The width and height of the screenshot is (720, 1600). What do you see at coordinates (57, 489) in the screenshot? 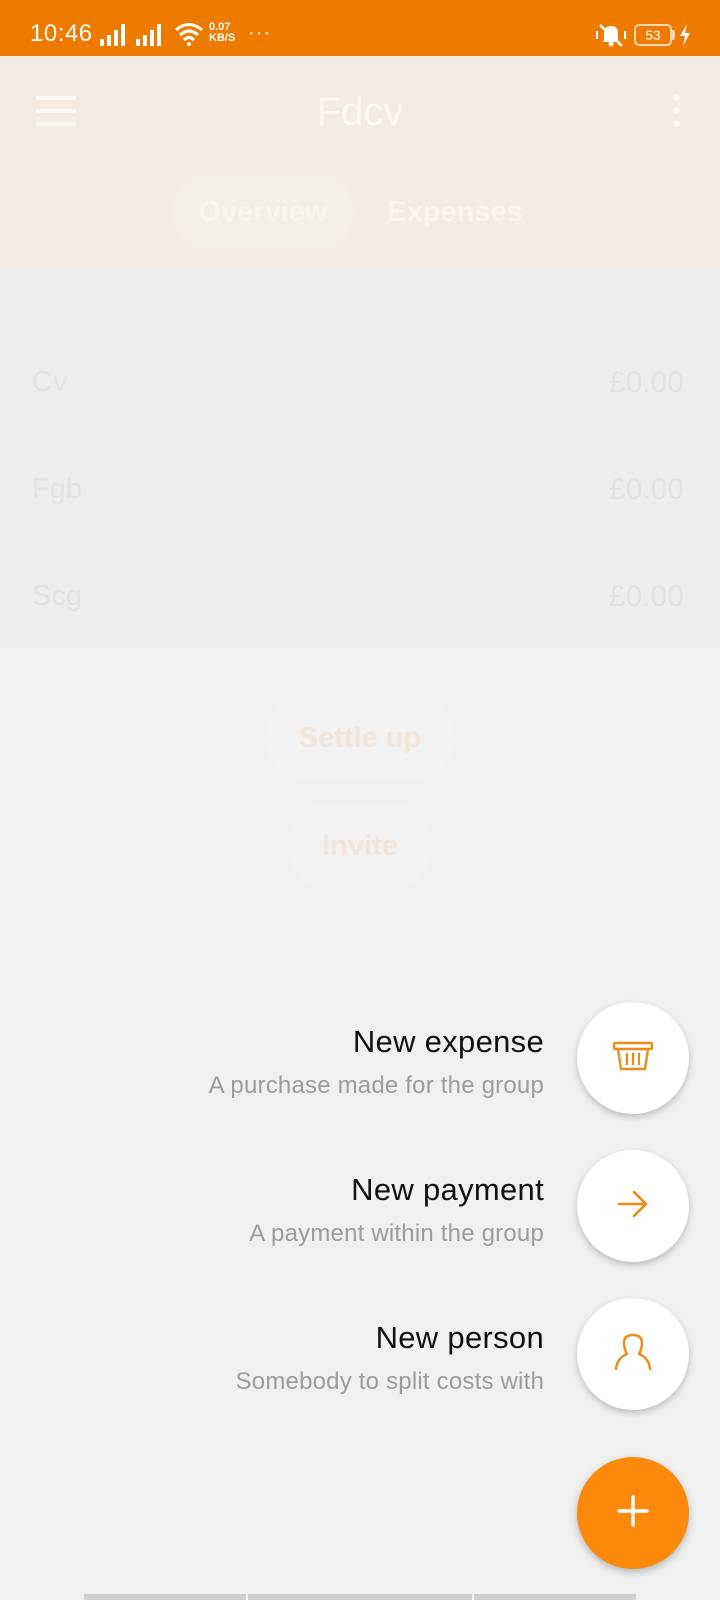
I see `person-name: Fgb` at bounding box center [57, 489].